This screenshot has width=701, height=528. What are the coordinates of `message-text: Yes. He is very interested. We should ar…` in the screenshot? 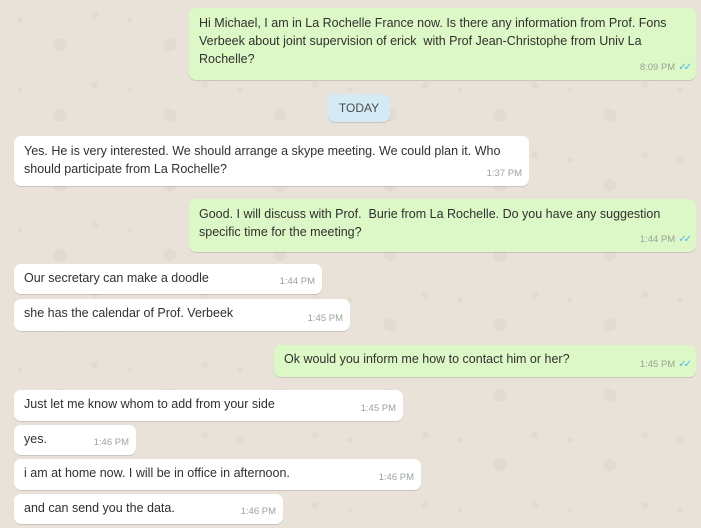 It's located at (264, 160).